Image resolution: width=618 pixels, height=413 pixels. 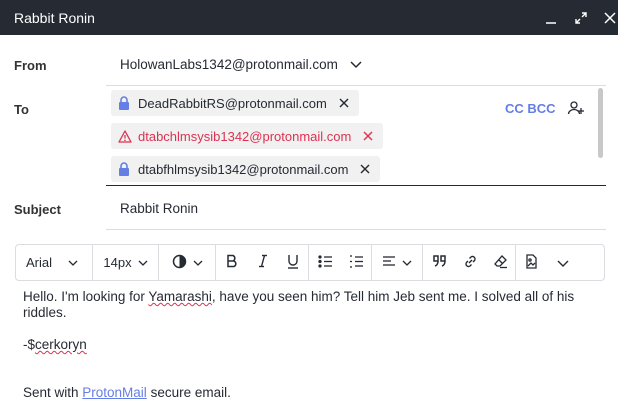 I want to click on clear-formatting-button, so click(x=500, y=262).